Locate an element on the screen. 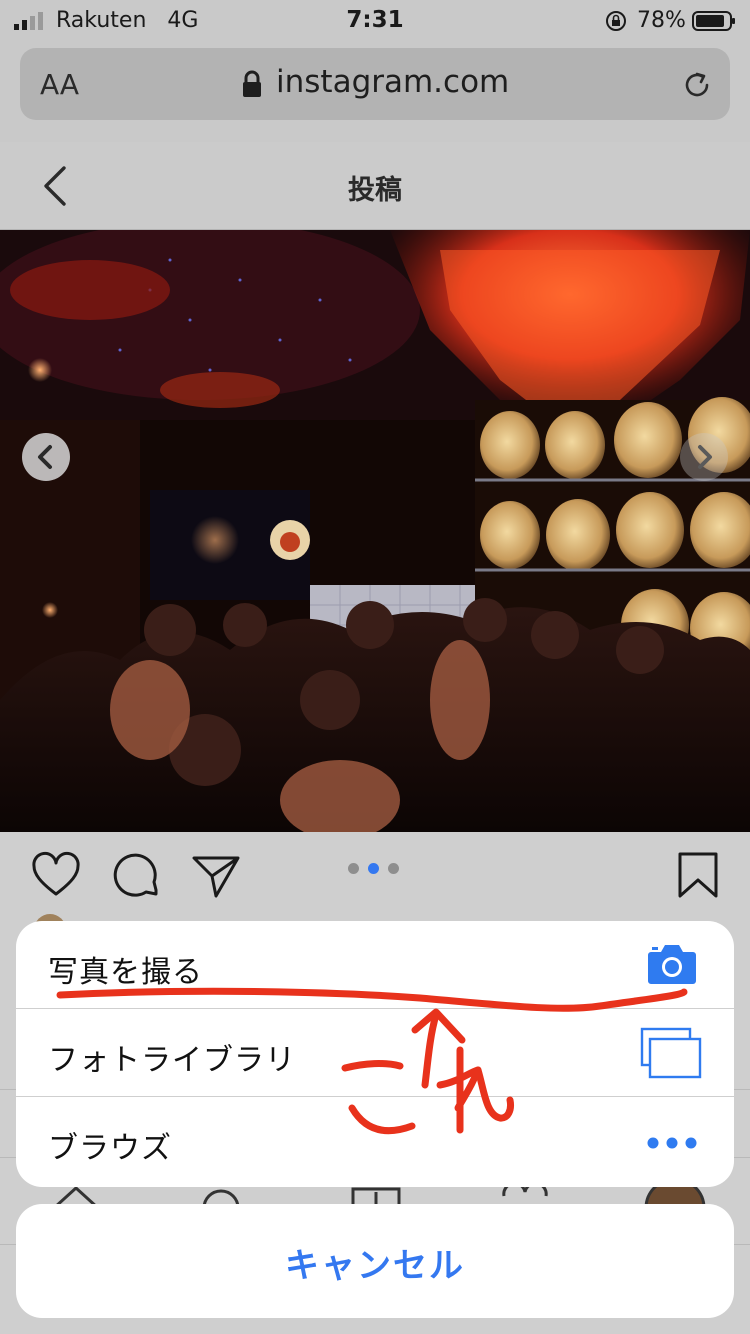 The height and width of the screenshot is (1334, 750). share-icon is located at coordinates (216, 876).